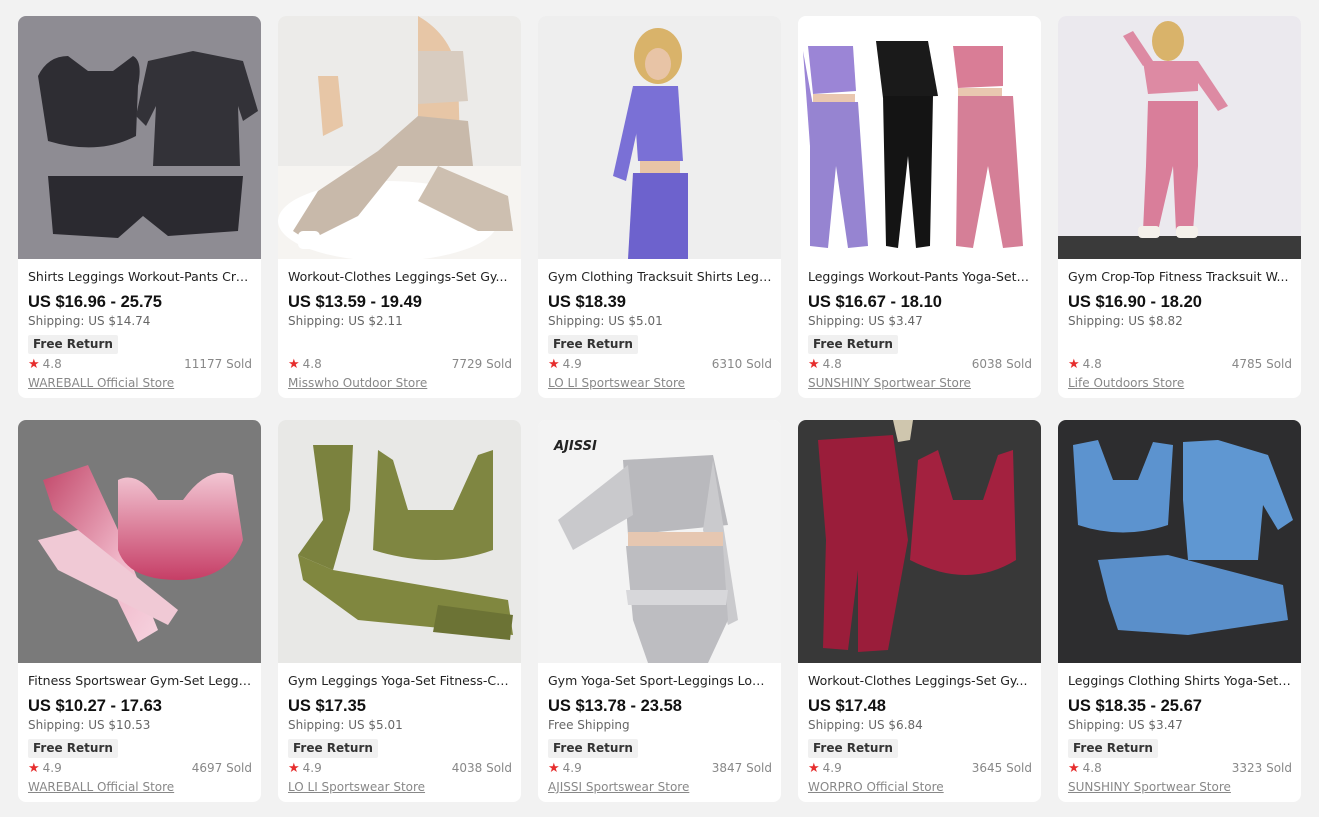  I want to click on sold-count: 6038 Sold, so click(1001, 364).